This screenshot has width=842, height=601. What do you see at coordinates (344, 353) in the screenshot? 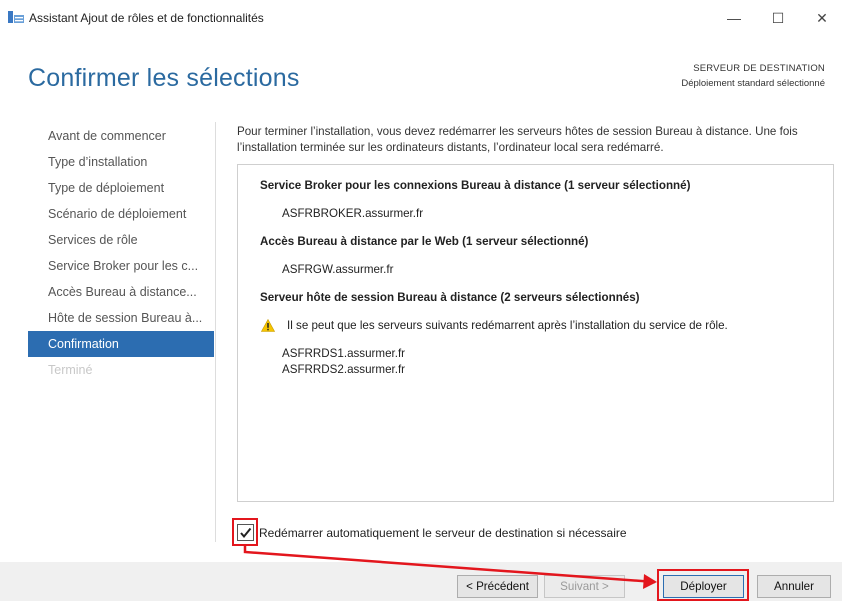
I see `server-name: ASFRRDS1.assurmer.fr` at bounding box center [344, 353].